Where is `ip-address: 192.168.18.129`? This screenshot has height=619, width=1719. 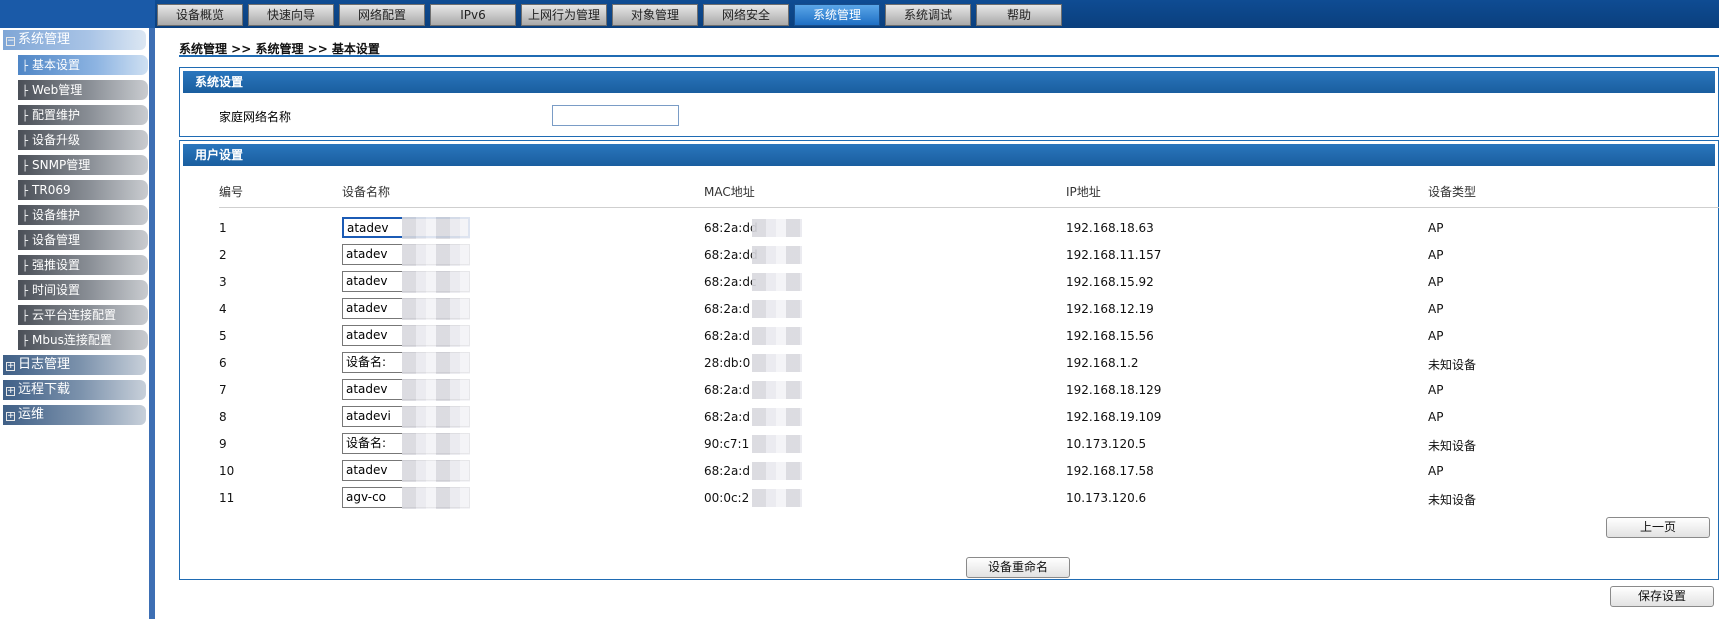 ip-address: 192.168.18.129 is located at coordinates (1114, 390).